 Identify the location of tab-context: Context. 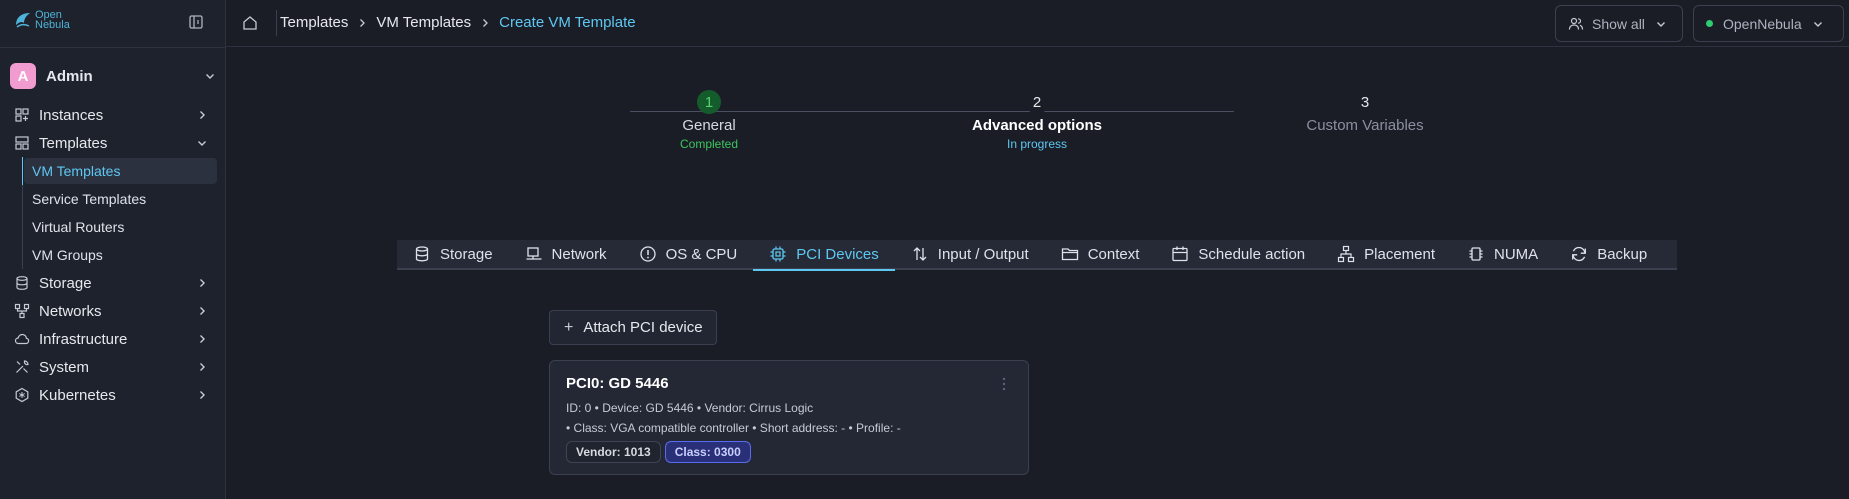
(1100, 254).